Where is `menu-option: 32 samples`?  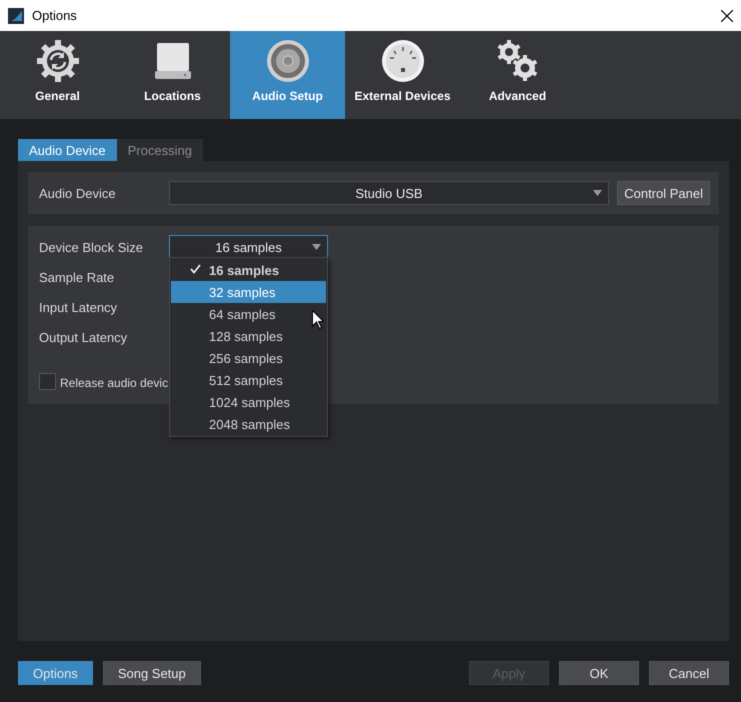 menu-option: 32 samples is located at coordinates (248, 292).